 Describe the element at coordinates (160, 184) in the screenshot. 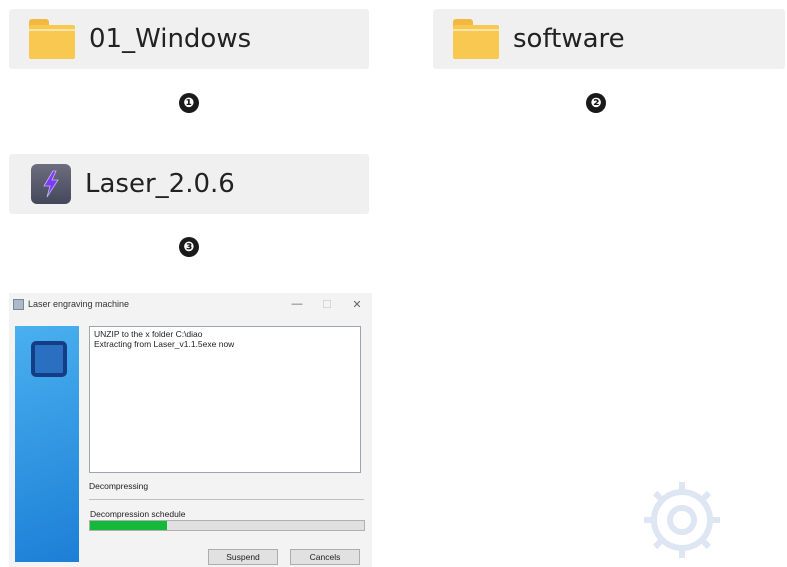

I see `app-label: Laser_2.0.6` at that location.